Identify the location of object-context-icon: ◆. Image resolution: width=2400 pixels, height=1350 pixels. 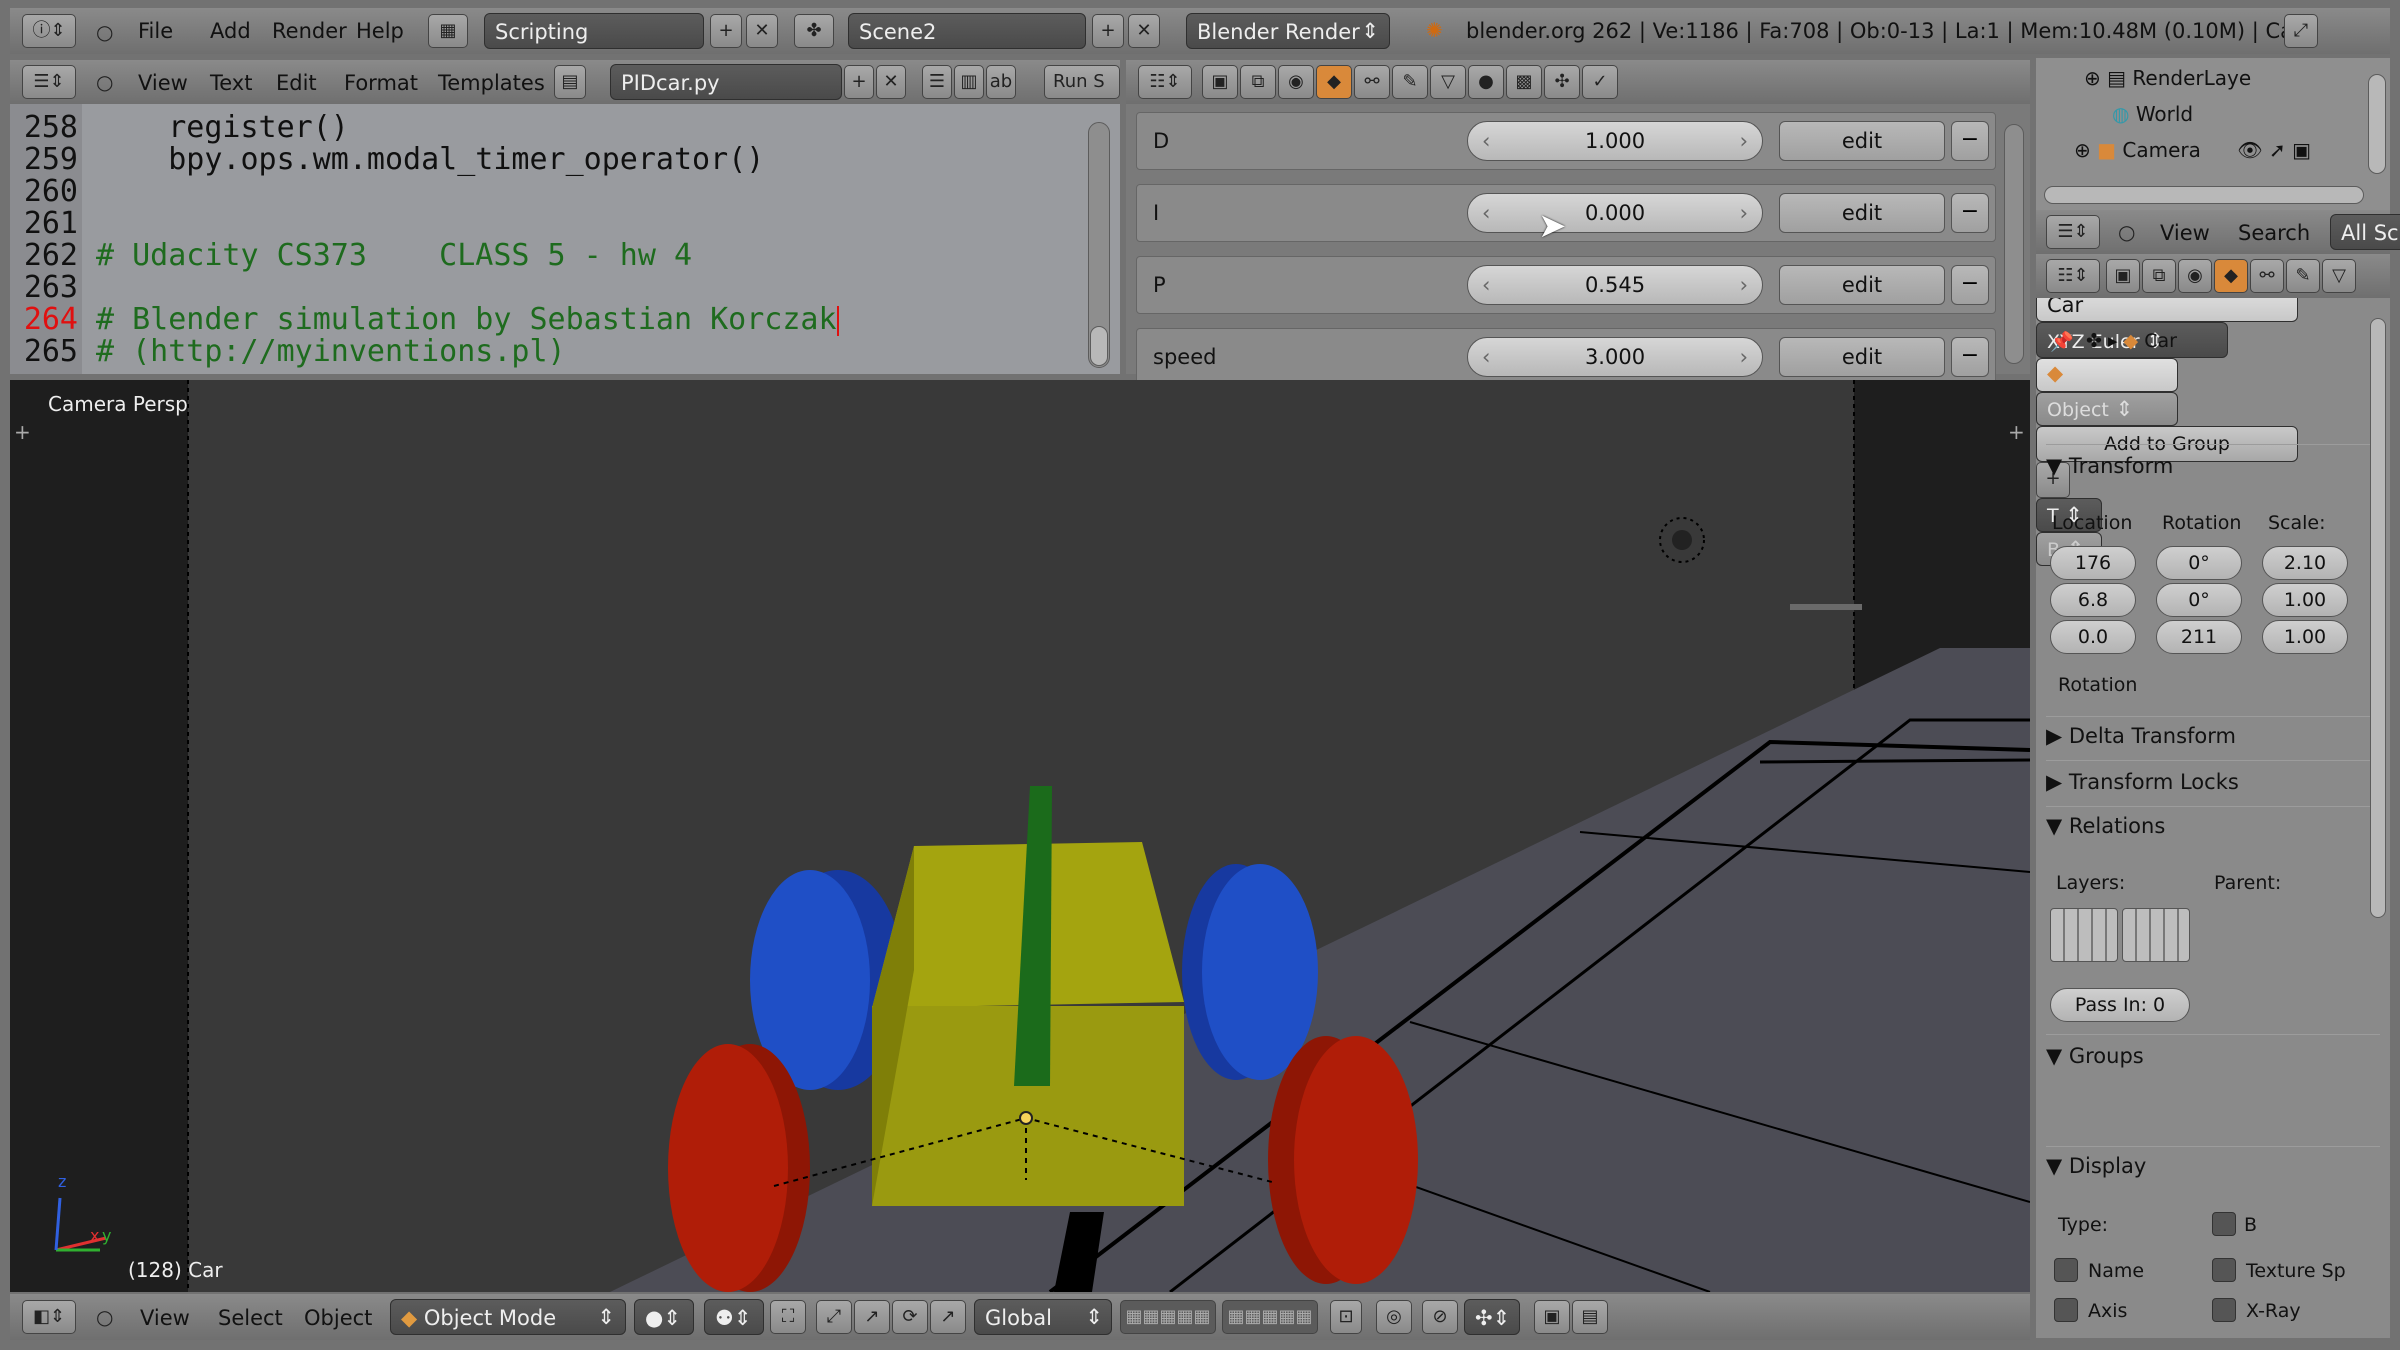
(2231, 276).